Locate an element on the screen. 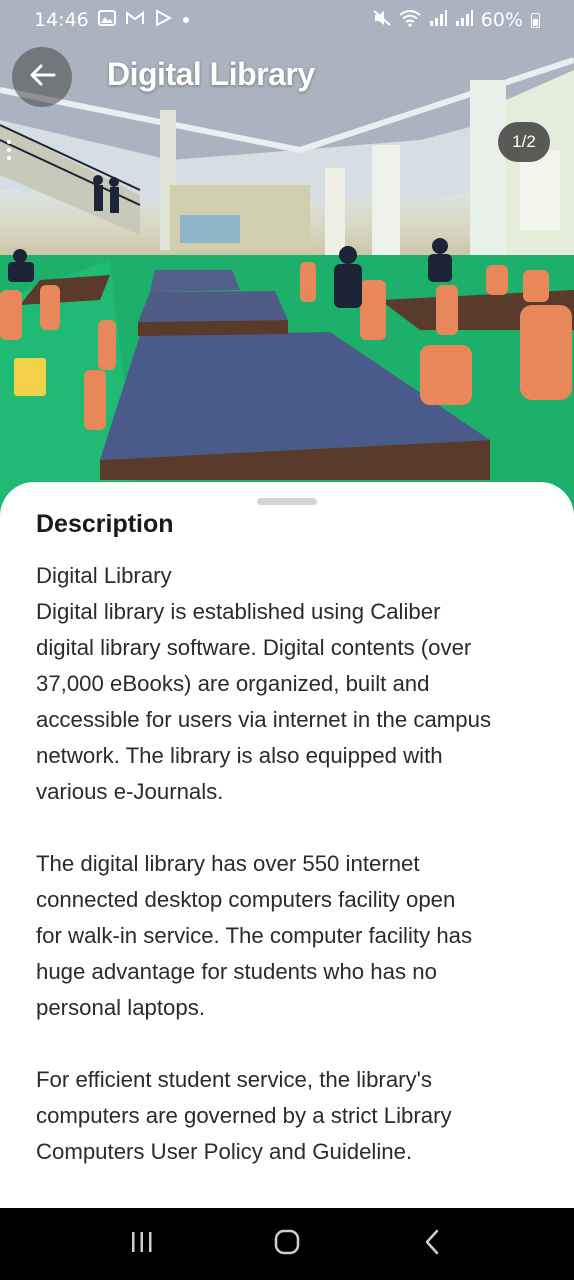 This screenshot has width=574, height=1280. back-icon is located at coordinates (432, 1244).